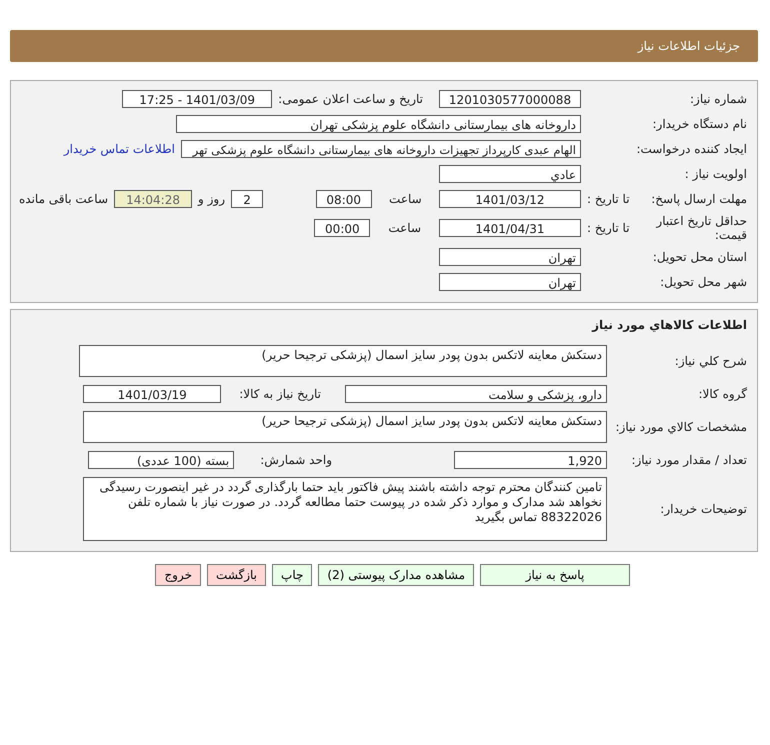 Image resolution: width=770 pixels, height=745 pixels. I want to click on field-label: ایجاد کننده درخواست:, so click(691, 149).